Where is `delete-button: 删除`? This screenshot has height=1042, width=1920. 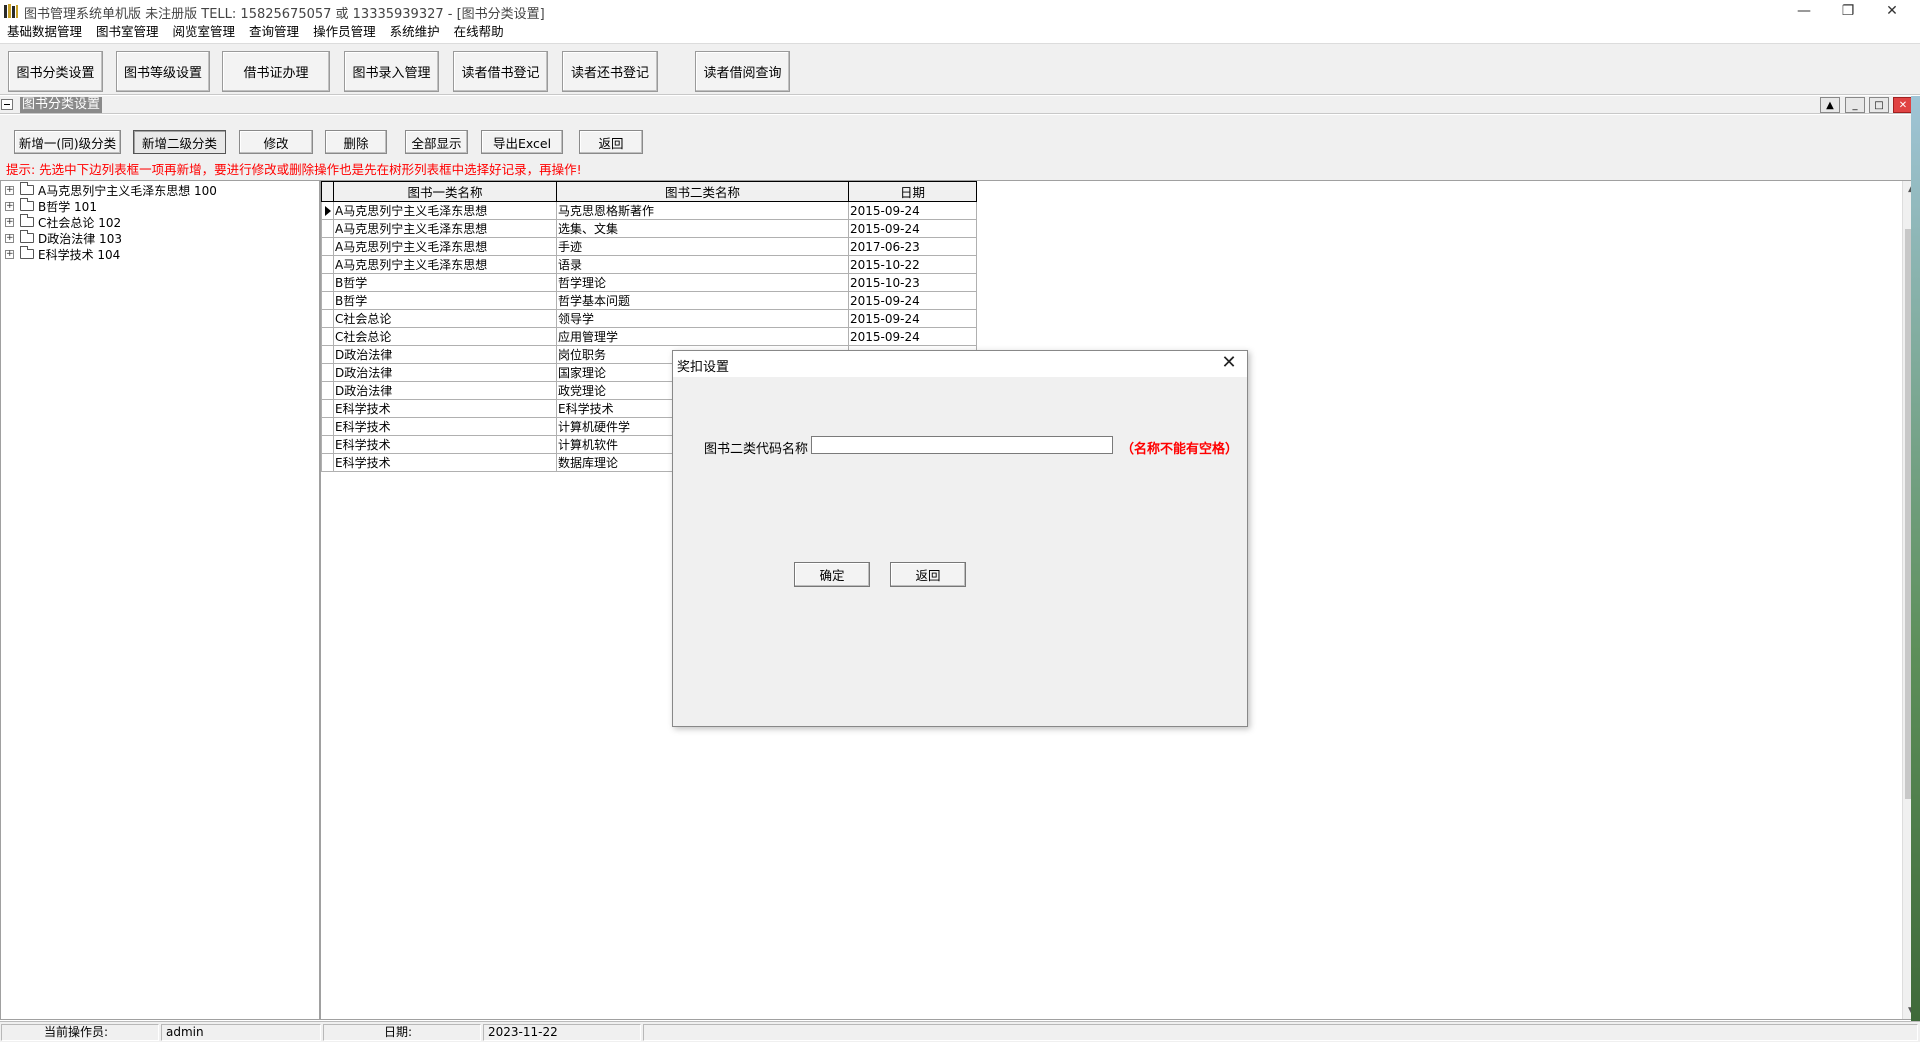
delete-button: 删除 is located at coordinates (356, 142).